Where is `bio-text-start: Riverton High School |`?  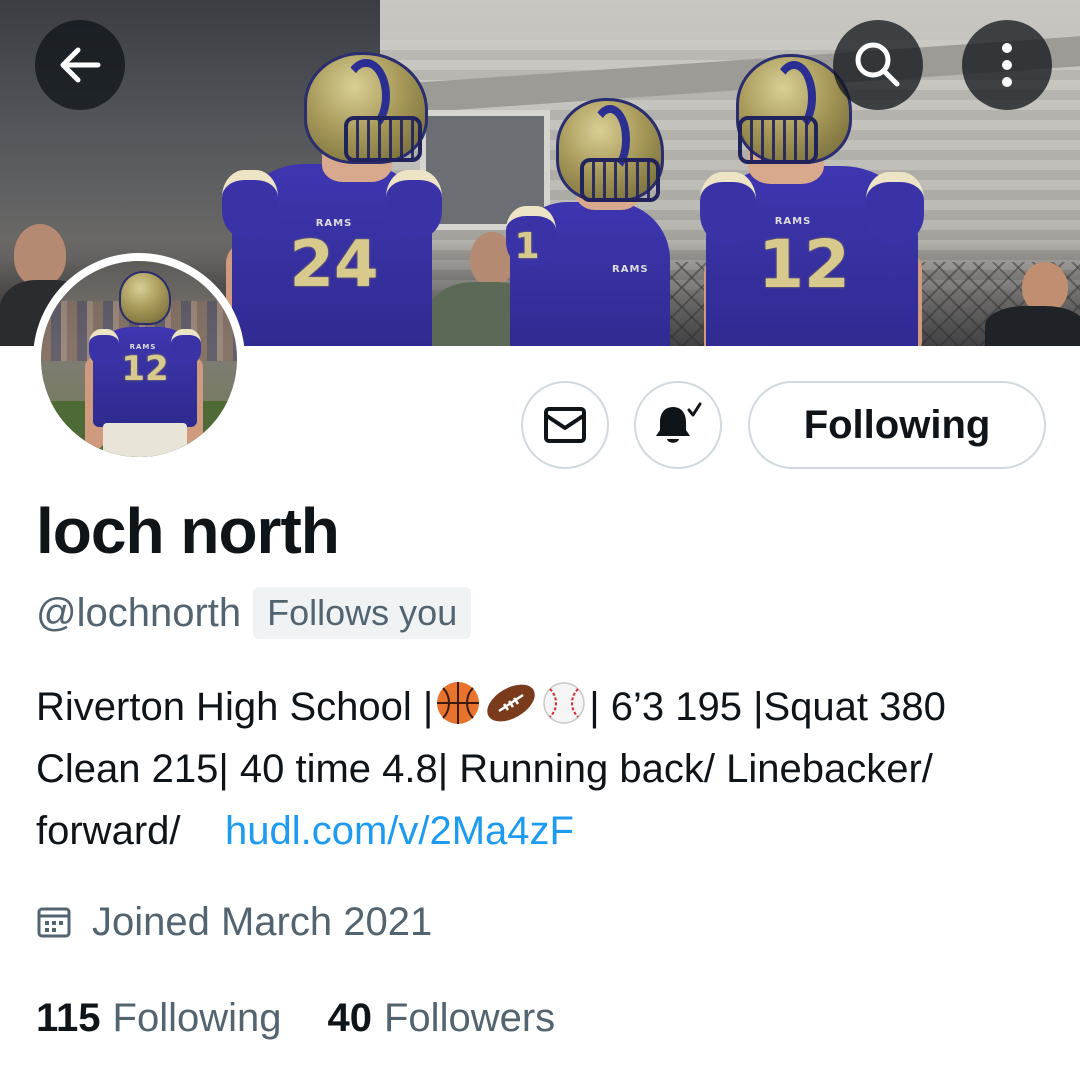
bio-text-start: Riverton High School | is located at coordinates (235, 707).